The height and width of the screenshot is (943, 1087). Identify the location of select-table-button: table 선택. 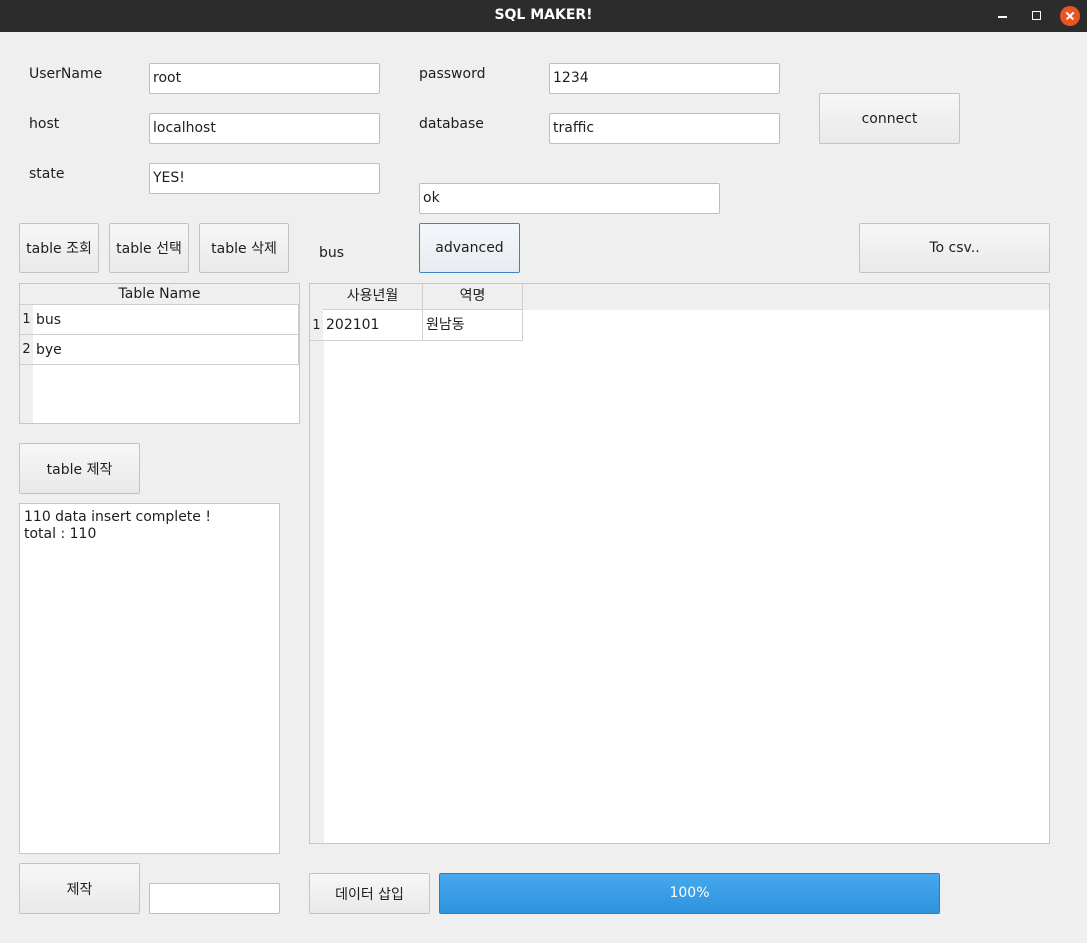
(149, 248).